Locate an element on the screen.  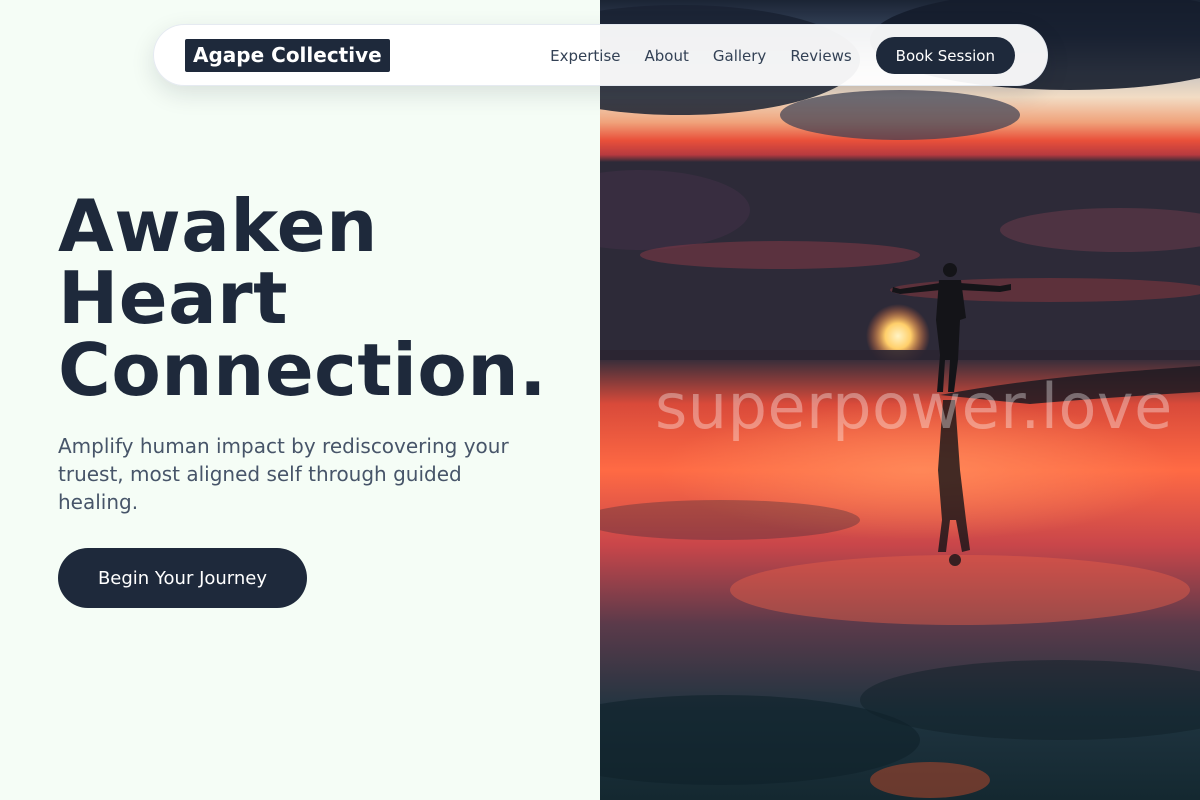
nav-link-about: About is located at coordinates (667, 56).